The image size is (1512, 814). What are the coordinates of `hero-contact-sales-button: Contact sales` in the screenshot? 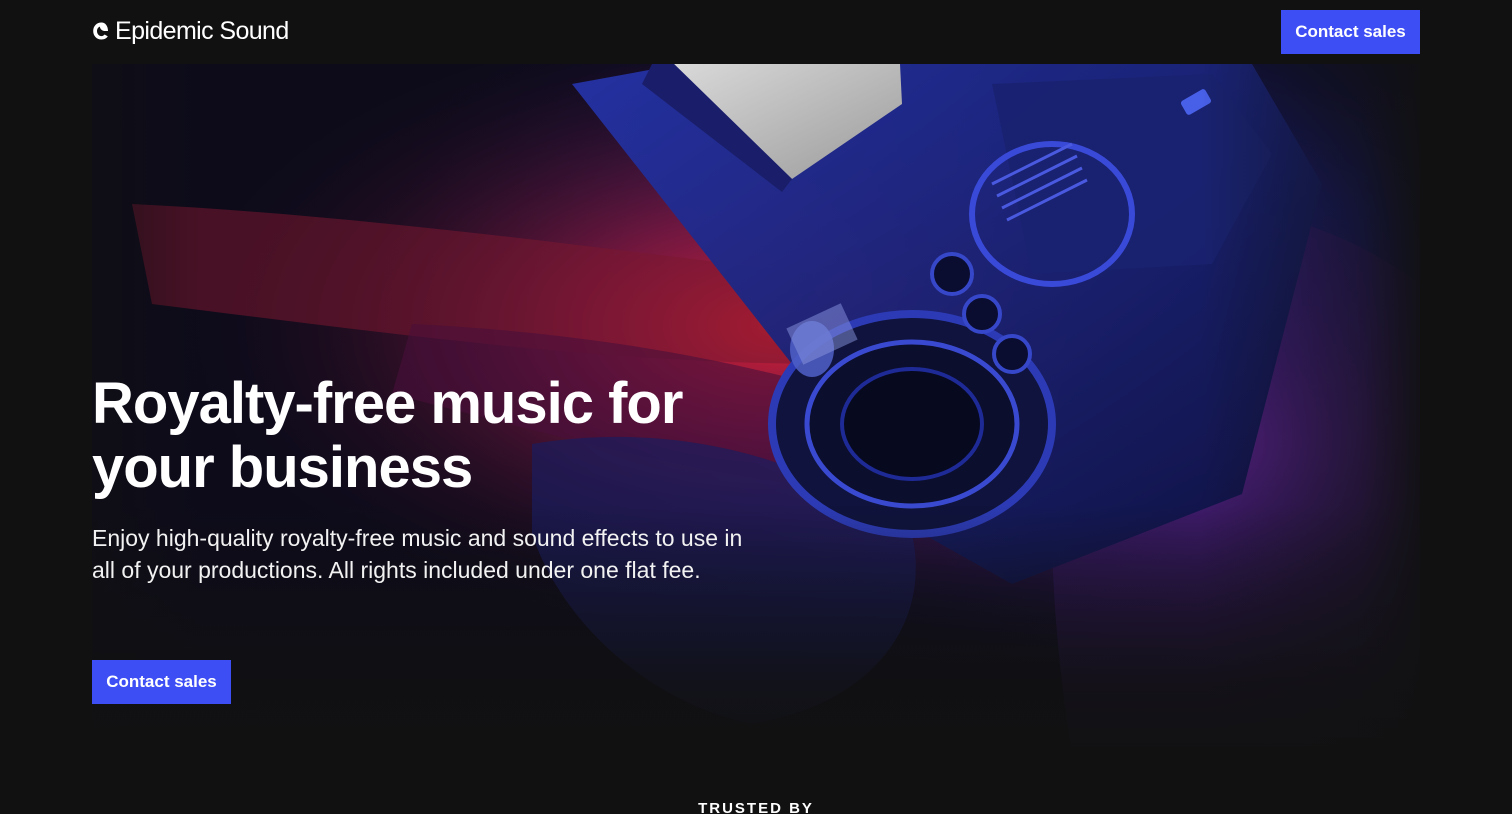 It's located at (161, 682).